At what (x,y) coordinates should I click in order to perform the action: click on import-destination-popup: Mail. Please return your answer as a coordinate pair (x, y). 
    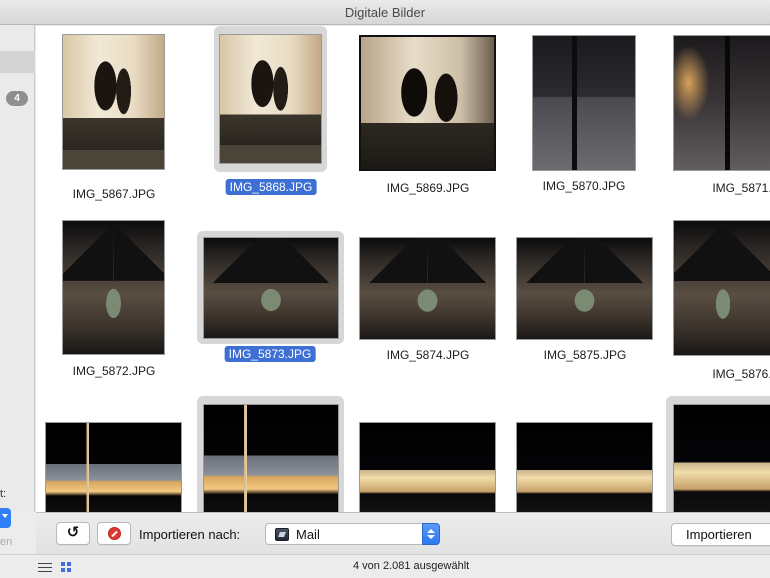
    Looking at the image, I should click on (352, 534).